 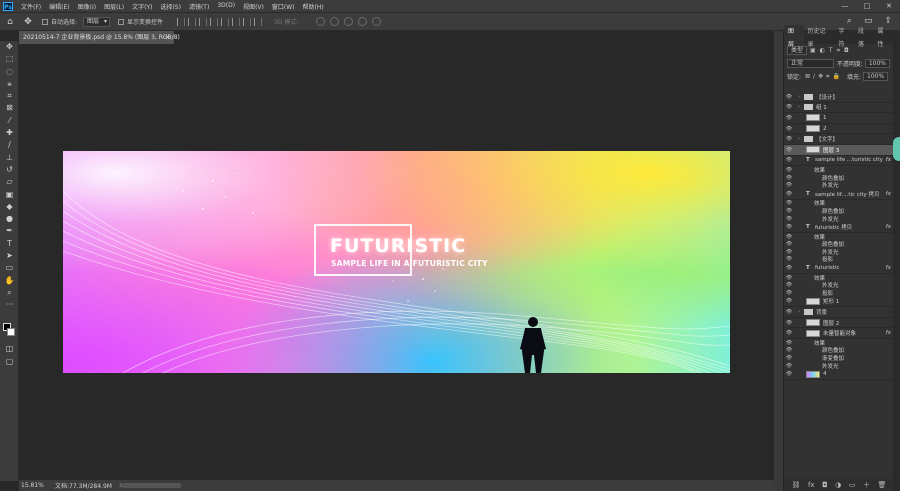 I want to click on maximize-icon: □, so click(x=867, y=6).